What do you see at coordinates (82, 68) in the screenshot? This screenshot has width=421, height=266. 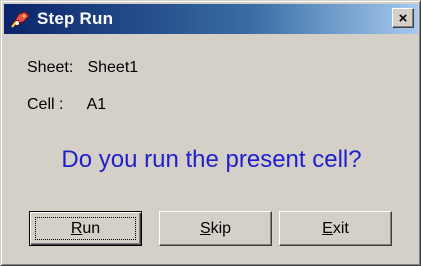 I see `sheet-row: Sheet: Sheet1` at bounding box center [82, 68].